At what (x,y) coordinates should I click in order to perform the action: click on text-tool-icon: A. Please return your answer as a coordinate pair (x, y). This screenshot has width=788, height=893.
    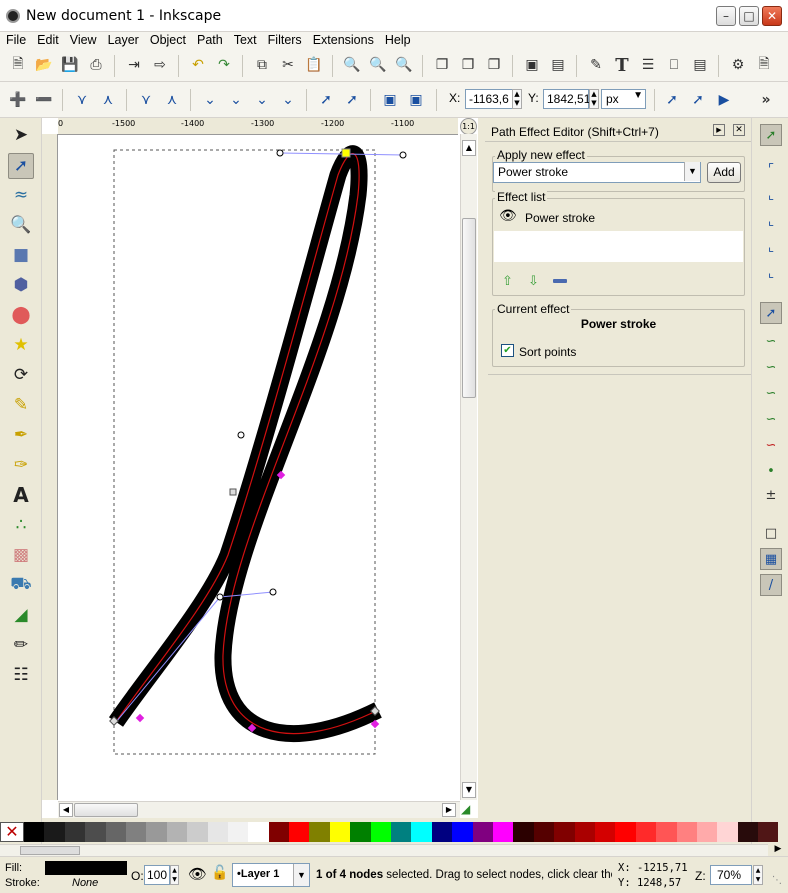
    Looking at the image, I should click on (21, 495).